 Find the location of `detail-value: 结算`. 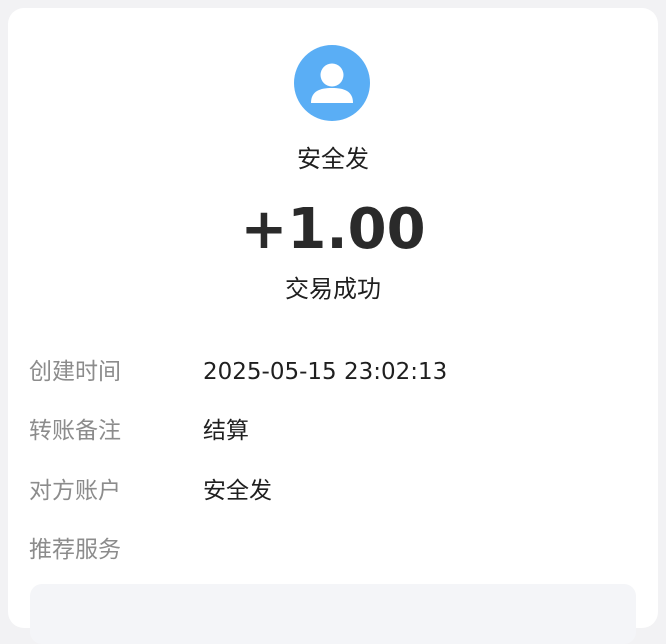

detail-value: 结算 is located at coordinates (226, 431).